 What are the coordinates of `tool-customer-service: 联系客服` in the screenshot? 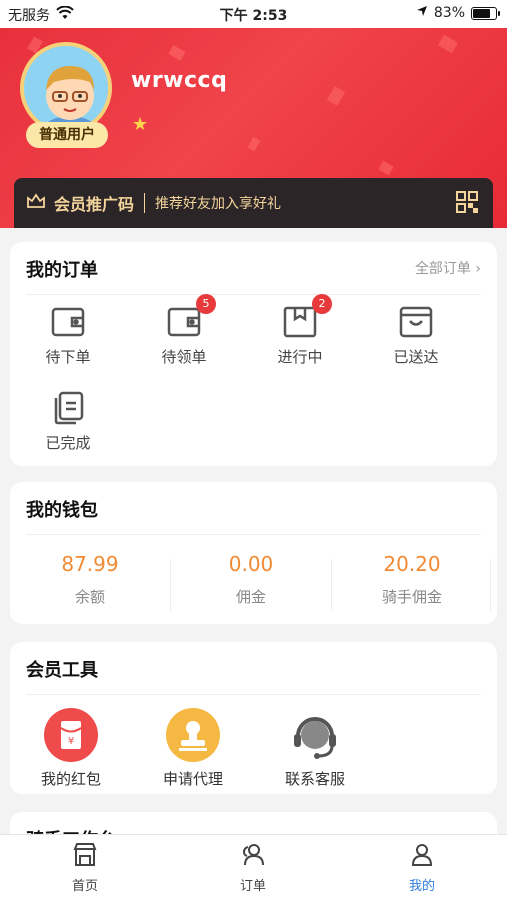 It's located at (315, 748).